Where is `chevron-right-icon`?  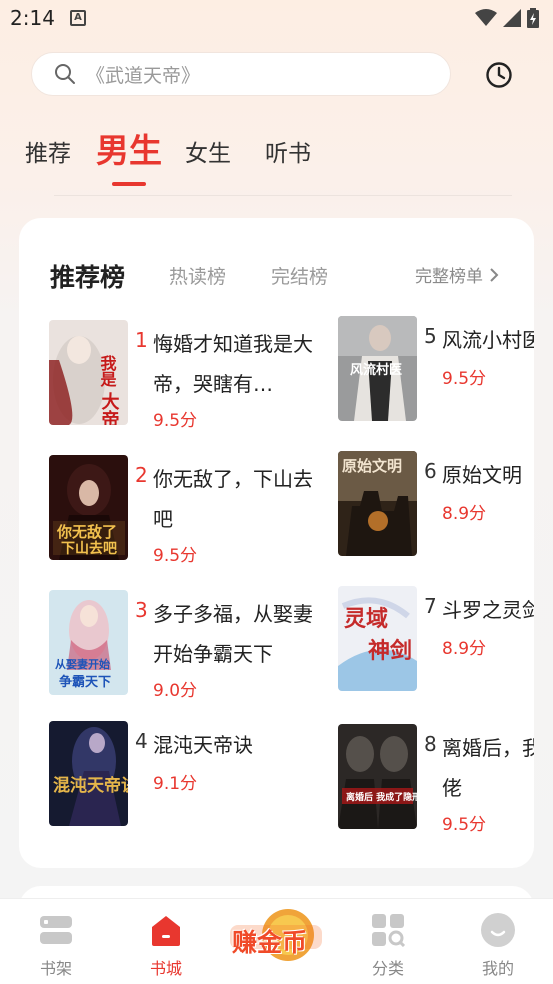 chevron-right-icon is located at coordinates (494, 274).